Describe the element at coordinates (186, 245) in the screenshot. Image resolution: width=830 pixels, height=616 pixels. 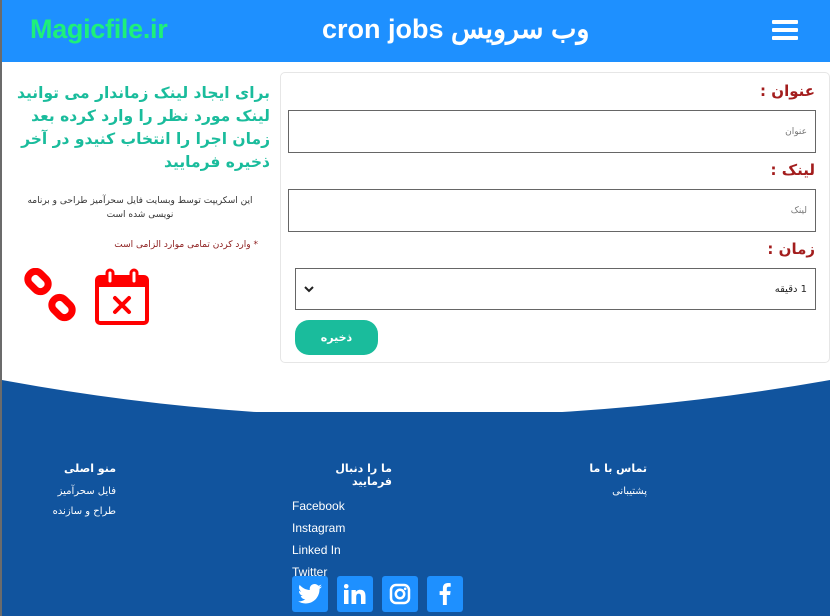
I see `required-notice: * وارد کردن تمامی موارد الزامی است` at that location.